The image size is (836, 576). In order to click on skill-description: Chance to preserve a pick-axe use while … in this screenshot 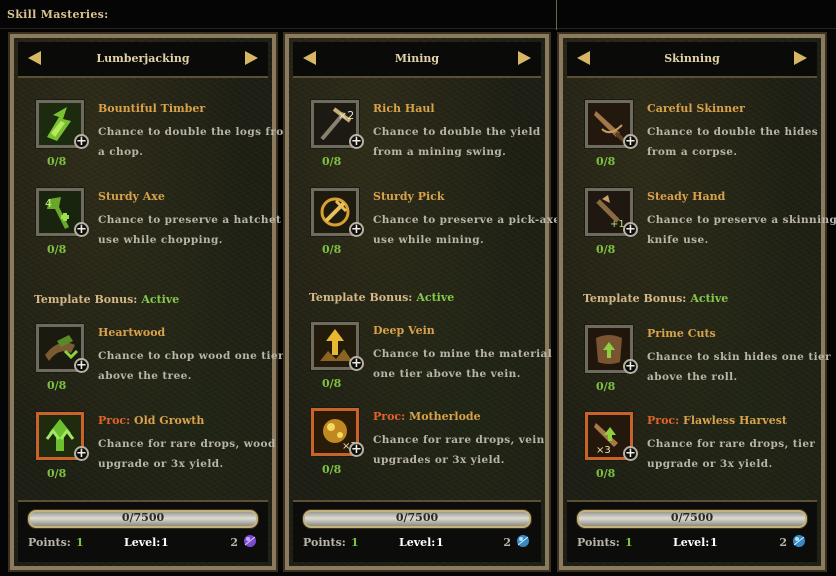, I will do `click(467, 230)`.